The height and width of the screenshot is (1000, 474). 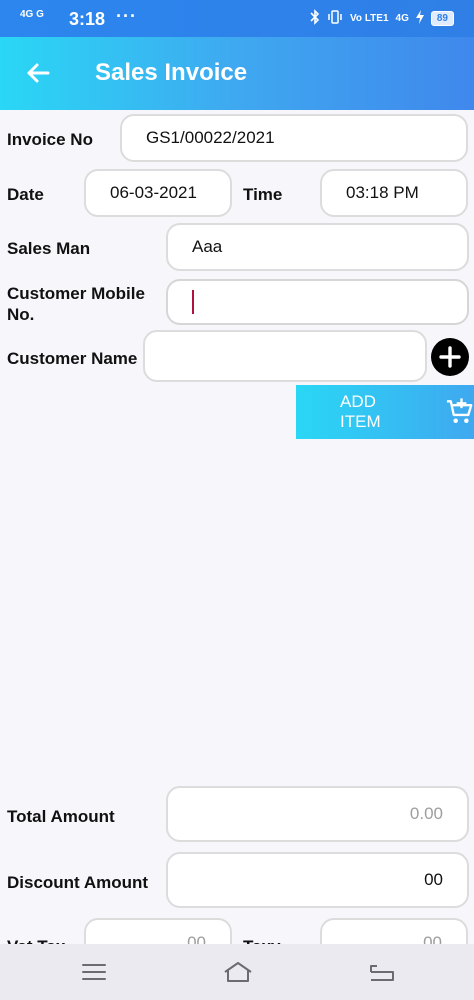 I want to click on total-amount-value: 0.00, so click(x=426, y=813).